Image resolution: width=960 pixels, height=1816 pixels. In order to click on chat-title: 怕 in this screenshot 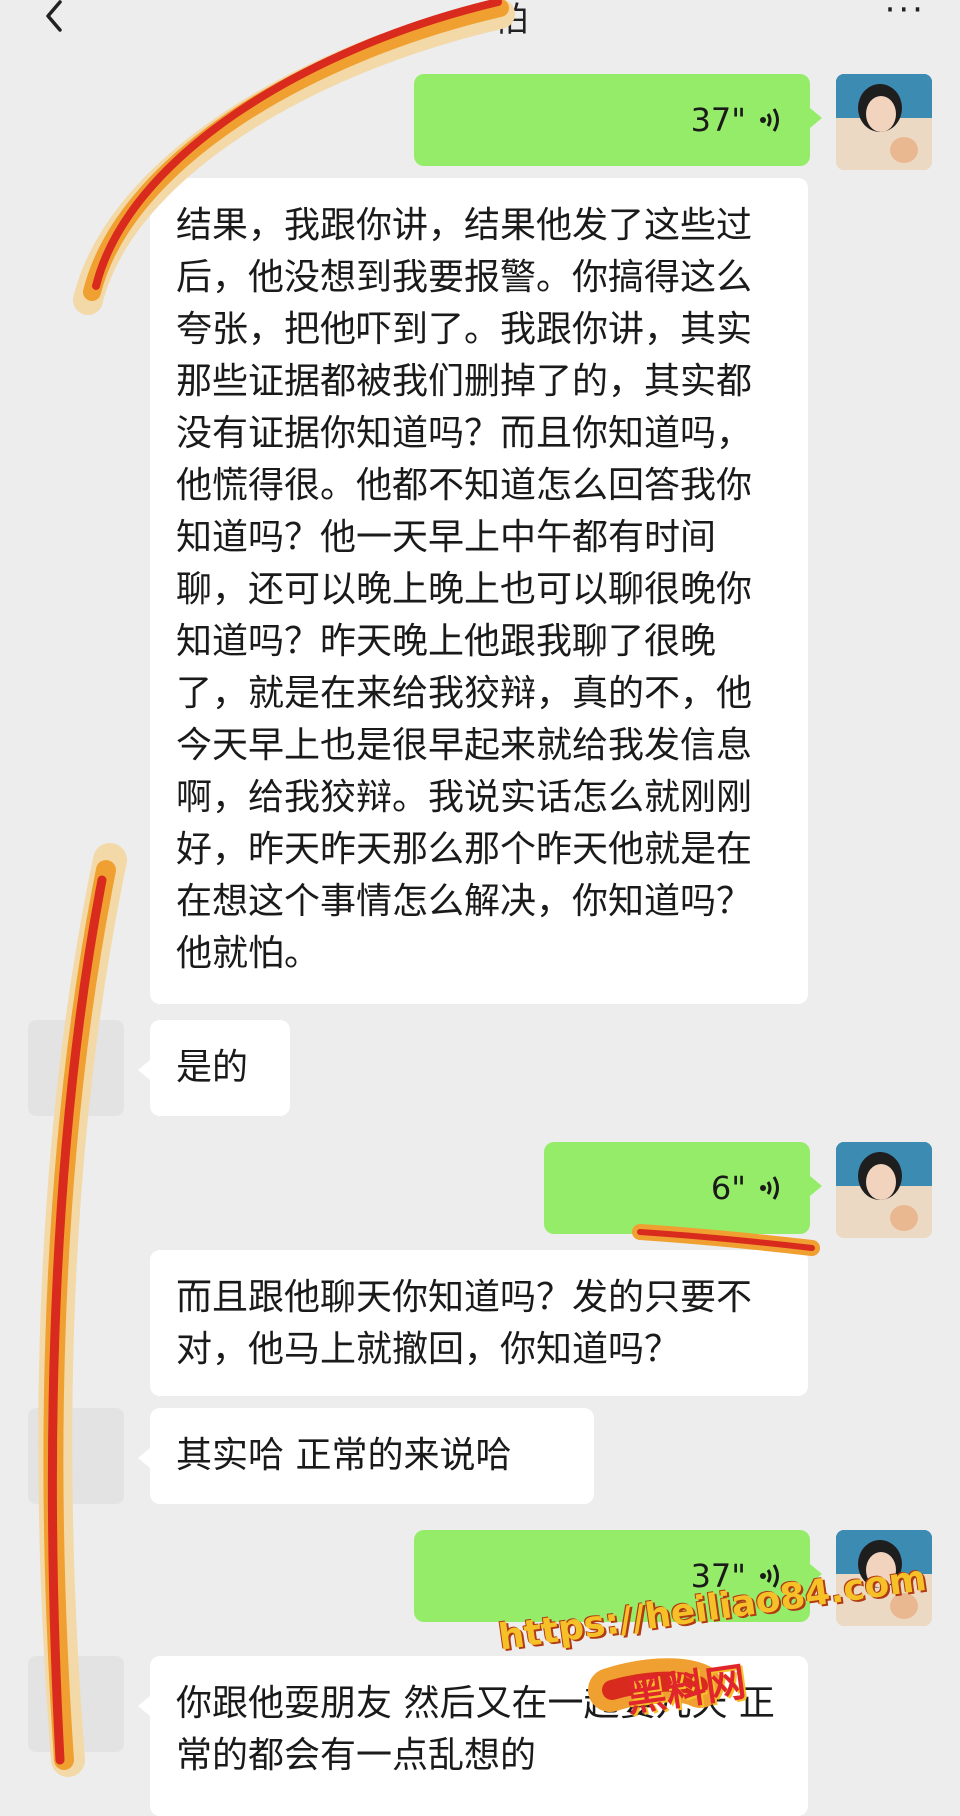, I will do `click(511, 20)`.